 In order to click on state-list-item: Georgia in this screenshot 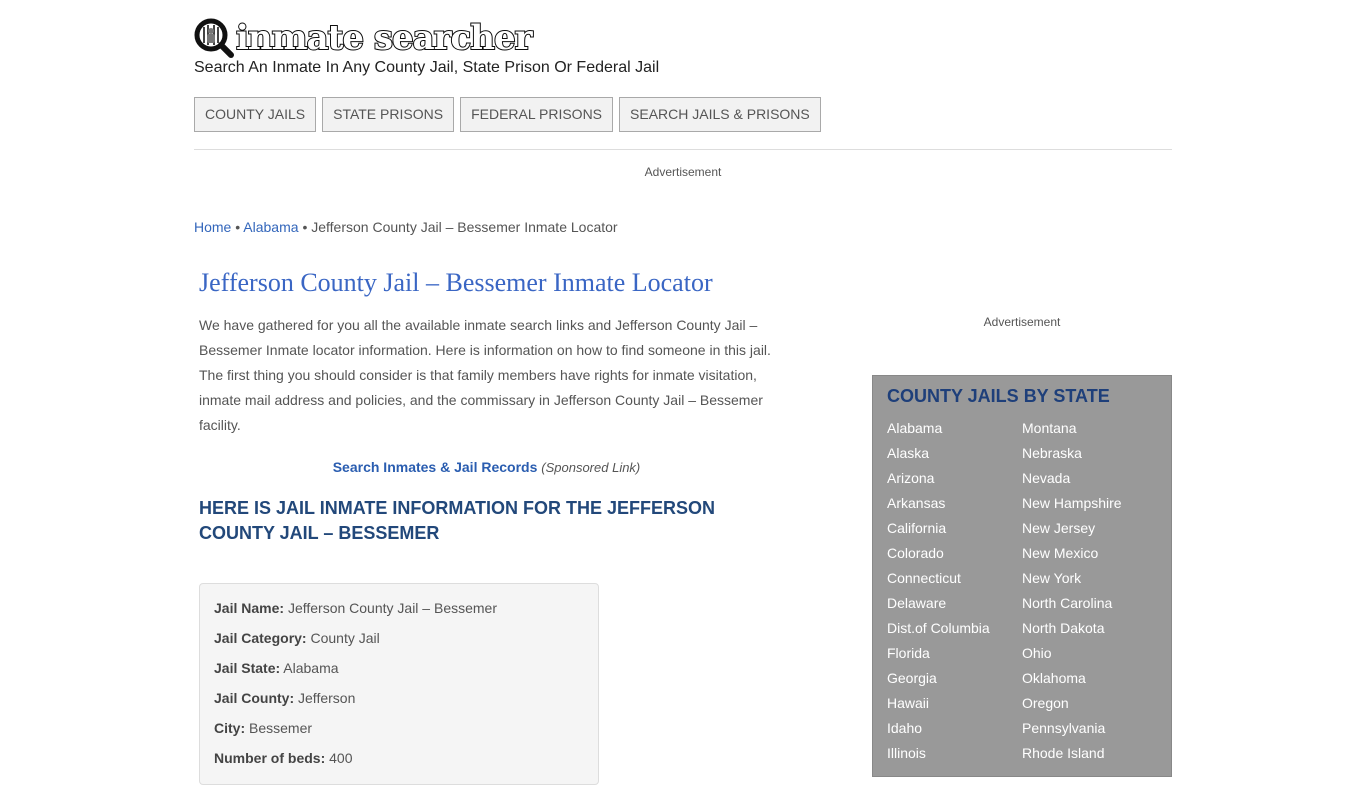, I will do `click(938, 680)`.